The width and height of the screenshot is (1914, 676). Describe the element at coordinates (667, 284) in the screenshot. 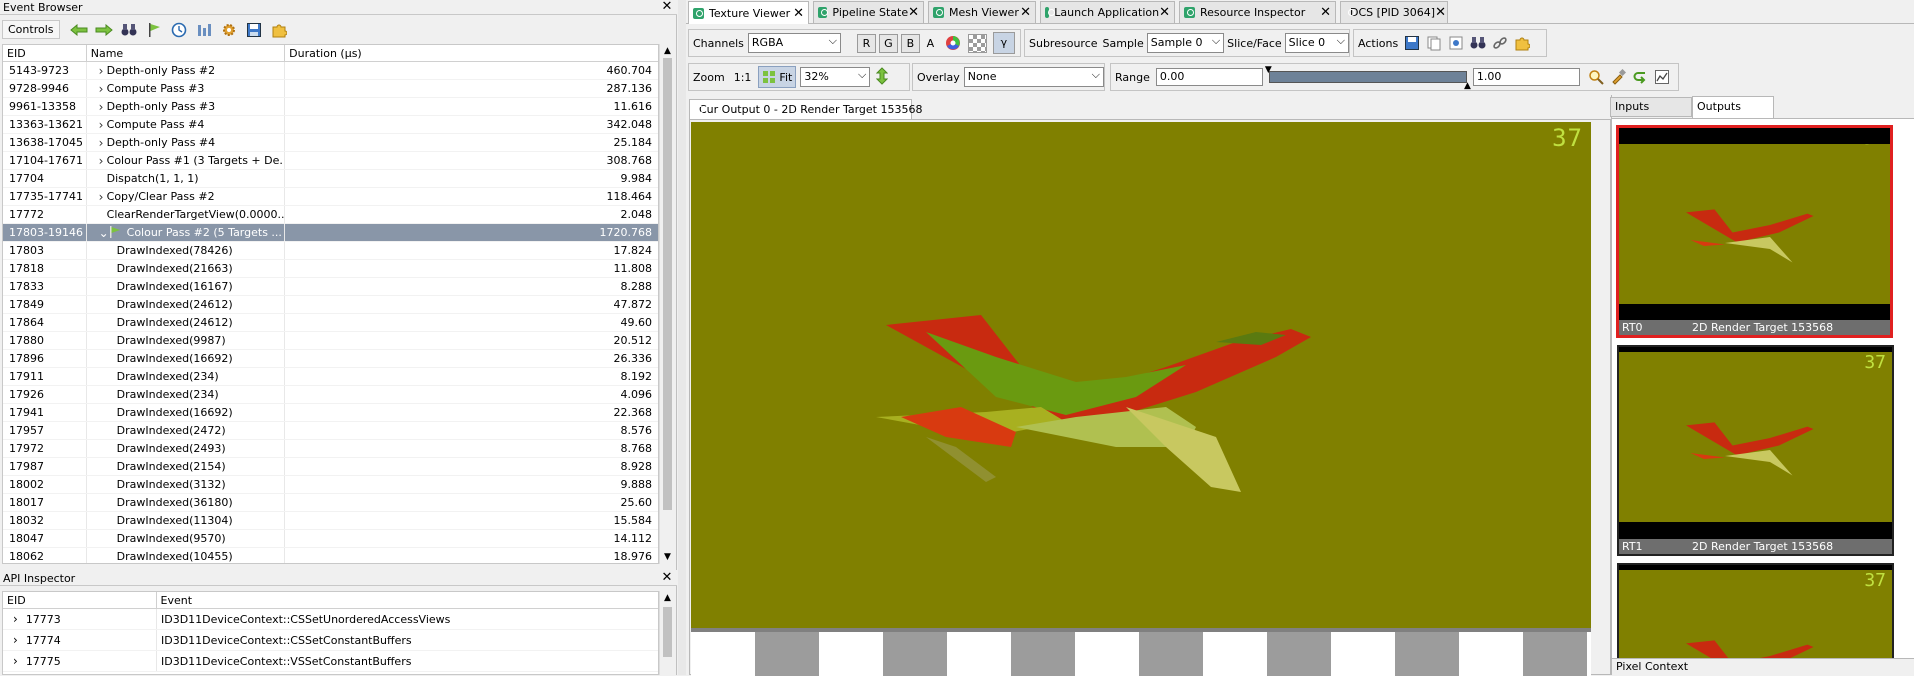

I see `scrollbar-thumb` at that location.